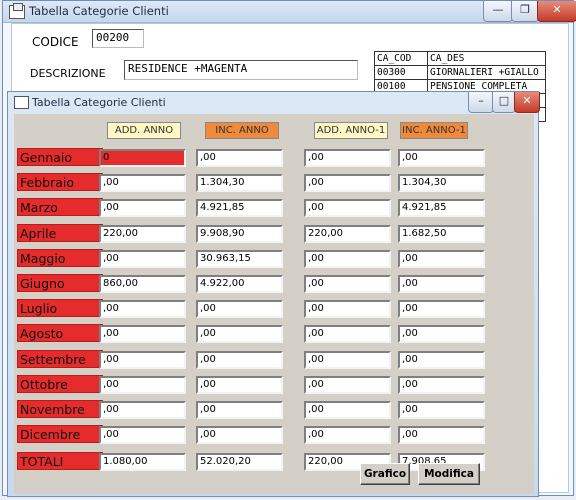 The image size is (576, 500). What do you see at coordinates (241, 70) in the screenshot?
I see `descrizione-input: RESIDENCE +MAGENTA` at bounding box center [241, 70].